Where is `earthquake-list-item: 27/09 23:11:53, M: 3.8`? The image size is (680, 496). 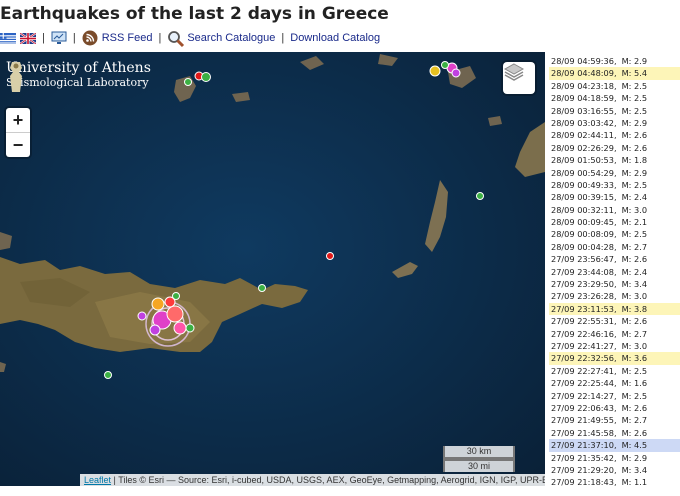
earthquake-list-item: 27/09 23:11:53, M: 3.8 is located at coordinates (614, 309).